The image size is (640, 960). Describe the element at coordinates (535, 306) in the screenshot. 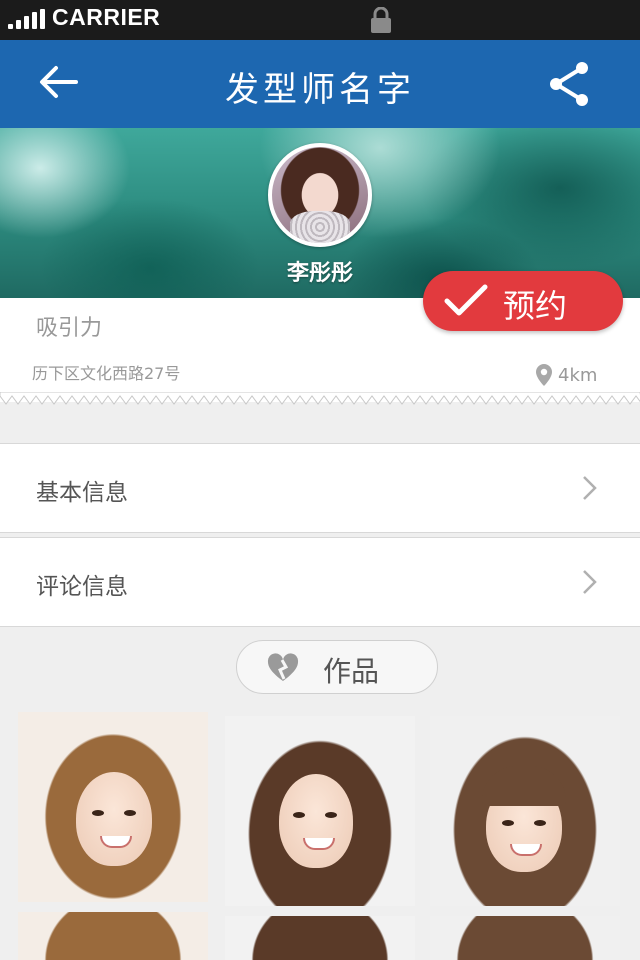

I see `book-button-label: 预约` at that location.